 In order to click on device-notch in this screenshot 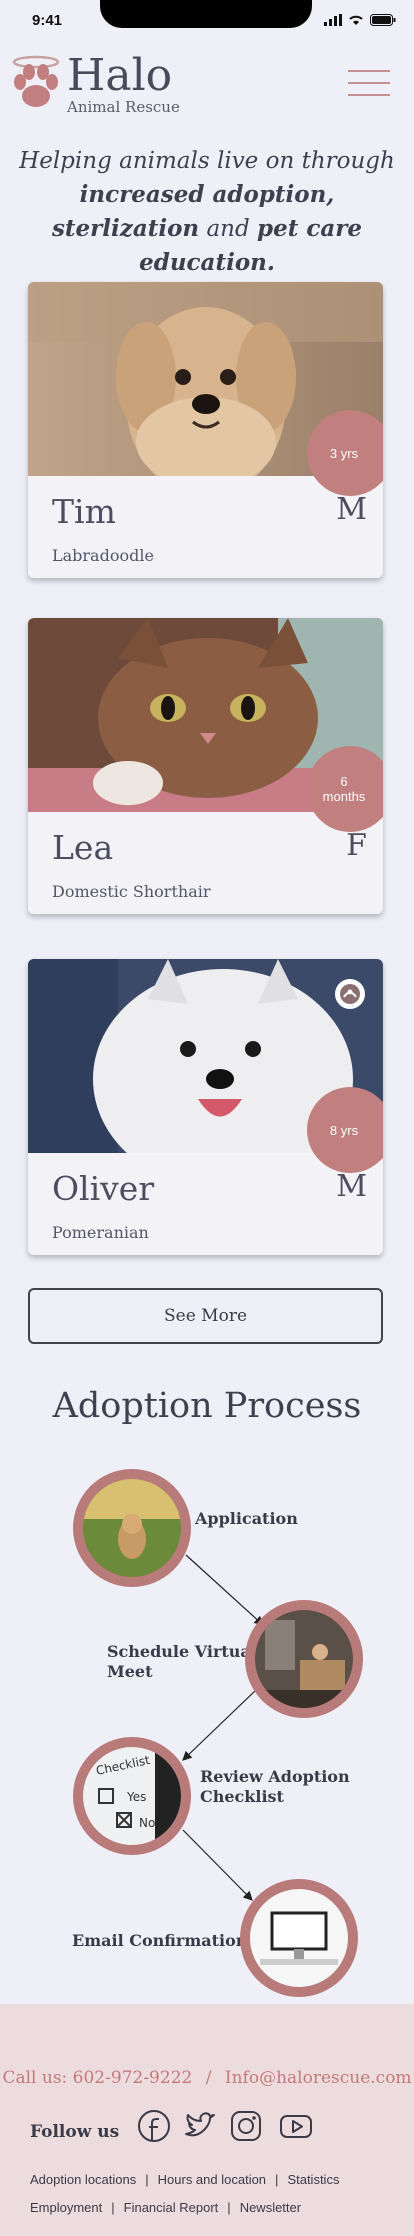, I will do `click(206, 14)`.